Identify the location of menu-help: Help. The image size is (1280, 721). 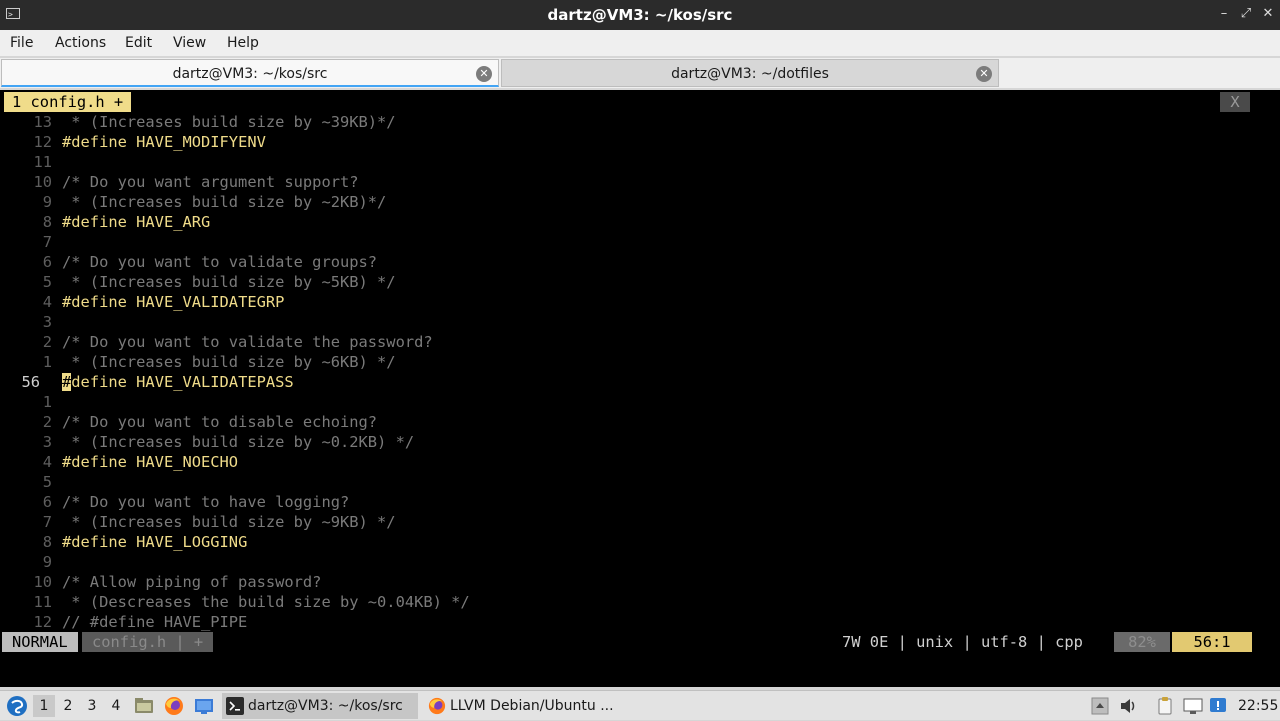
(243, 43).